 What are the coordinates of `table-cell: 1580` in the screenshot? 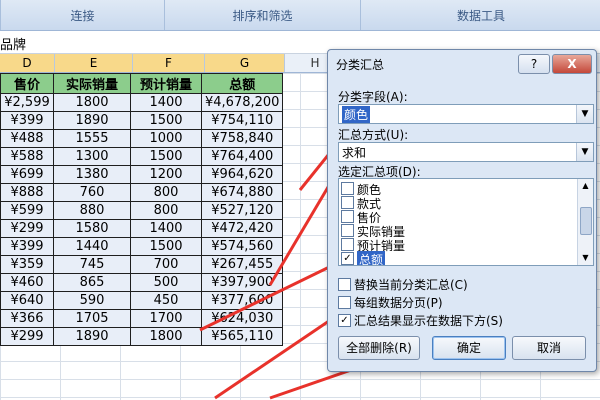 It's located at (92, 228).